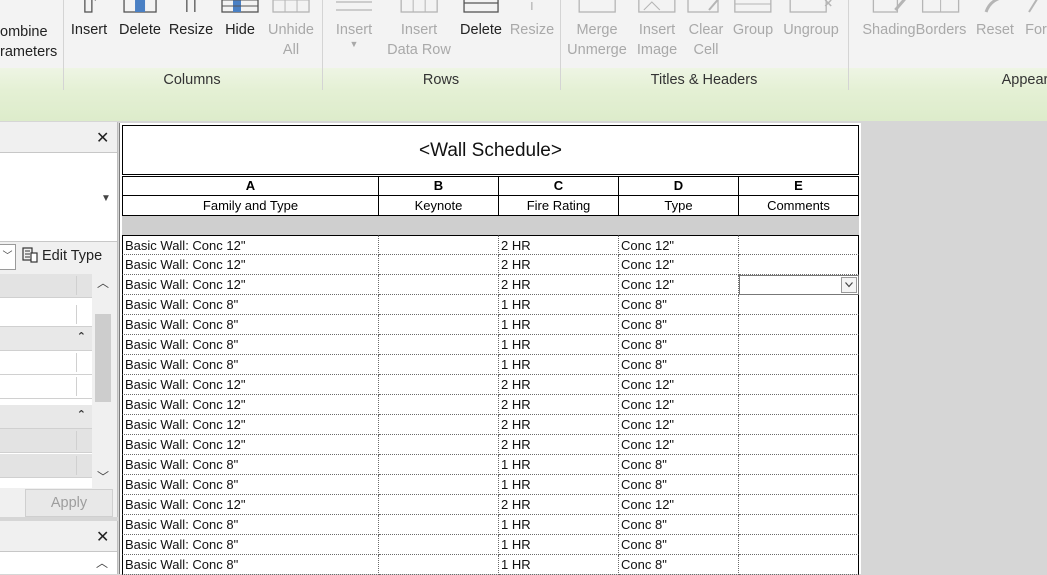 The width and height of the screenshot is (1047, 575). What do you see at coordinates (657, 33) in the screenshot?
I see `titles-insert-button: Insert Image` at bounding box center [657, 33].